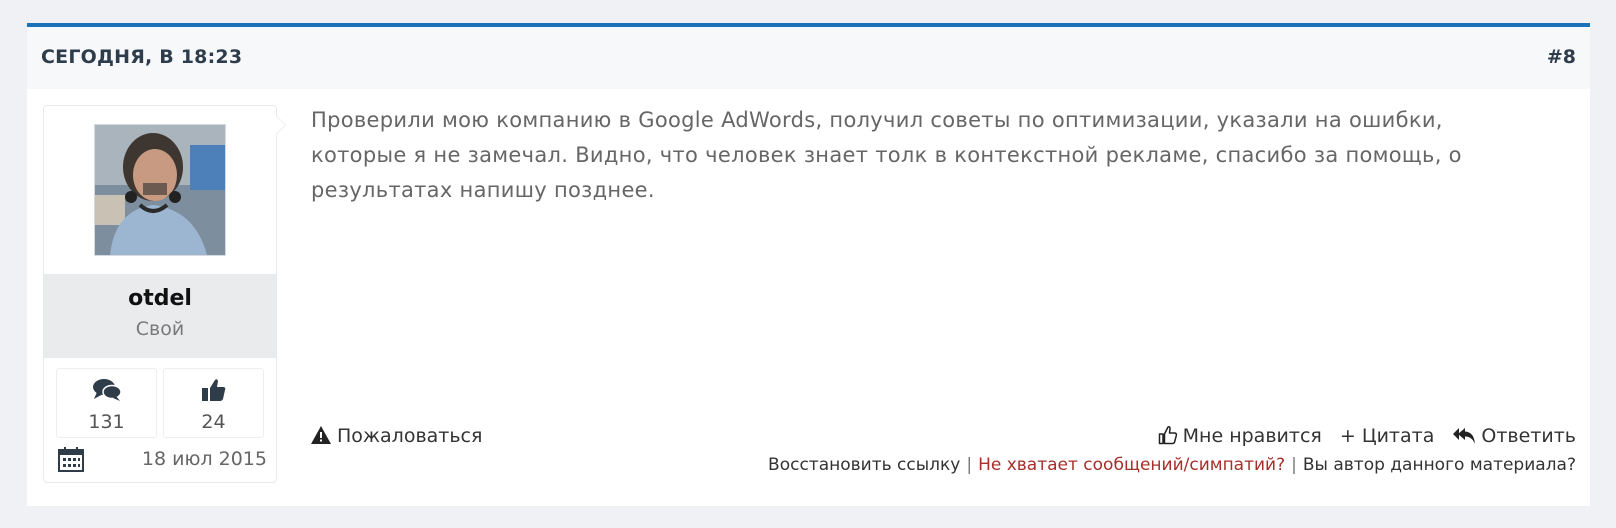 This screenshot has width=1616, height=528. What do you see at coordinates (71, 459) in the screenshot?
I see `calendar-icon` at bounding box center [71, 459].